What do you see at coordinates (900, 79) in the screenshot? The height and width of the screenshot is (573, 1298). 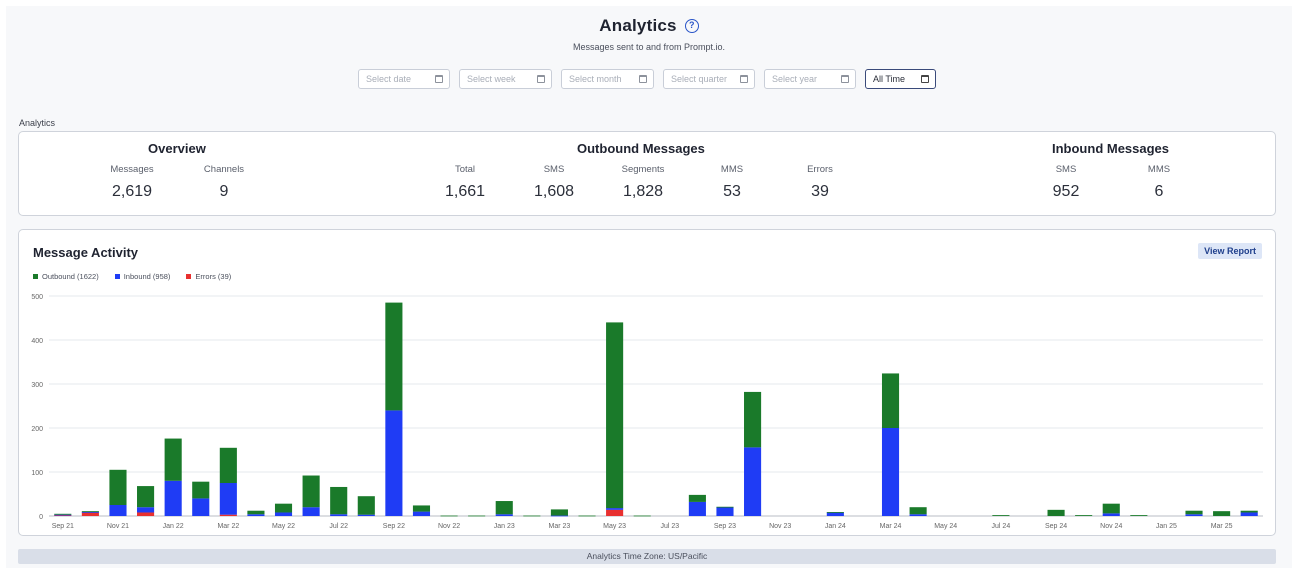 I see `all-time-button: All Time` at bounding box center [900, 79].